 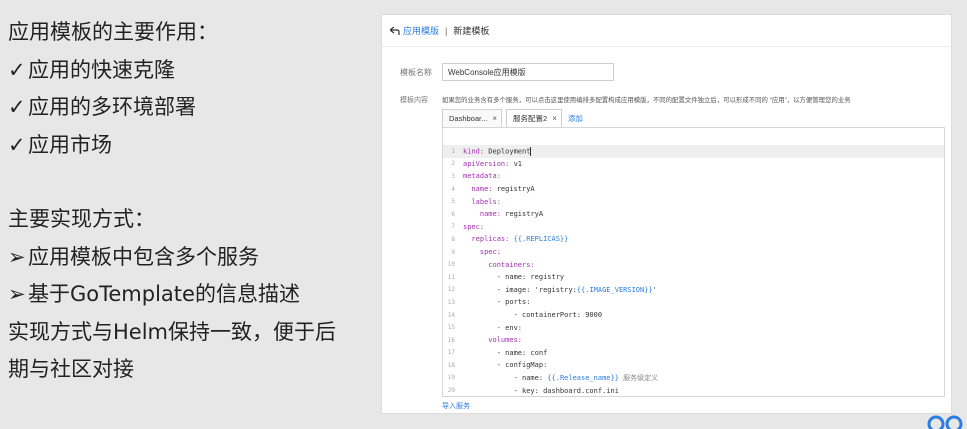 I want to click on code-line: 1 kind: Deployment, so click(x=693, y=151).